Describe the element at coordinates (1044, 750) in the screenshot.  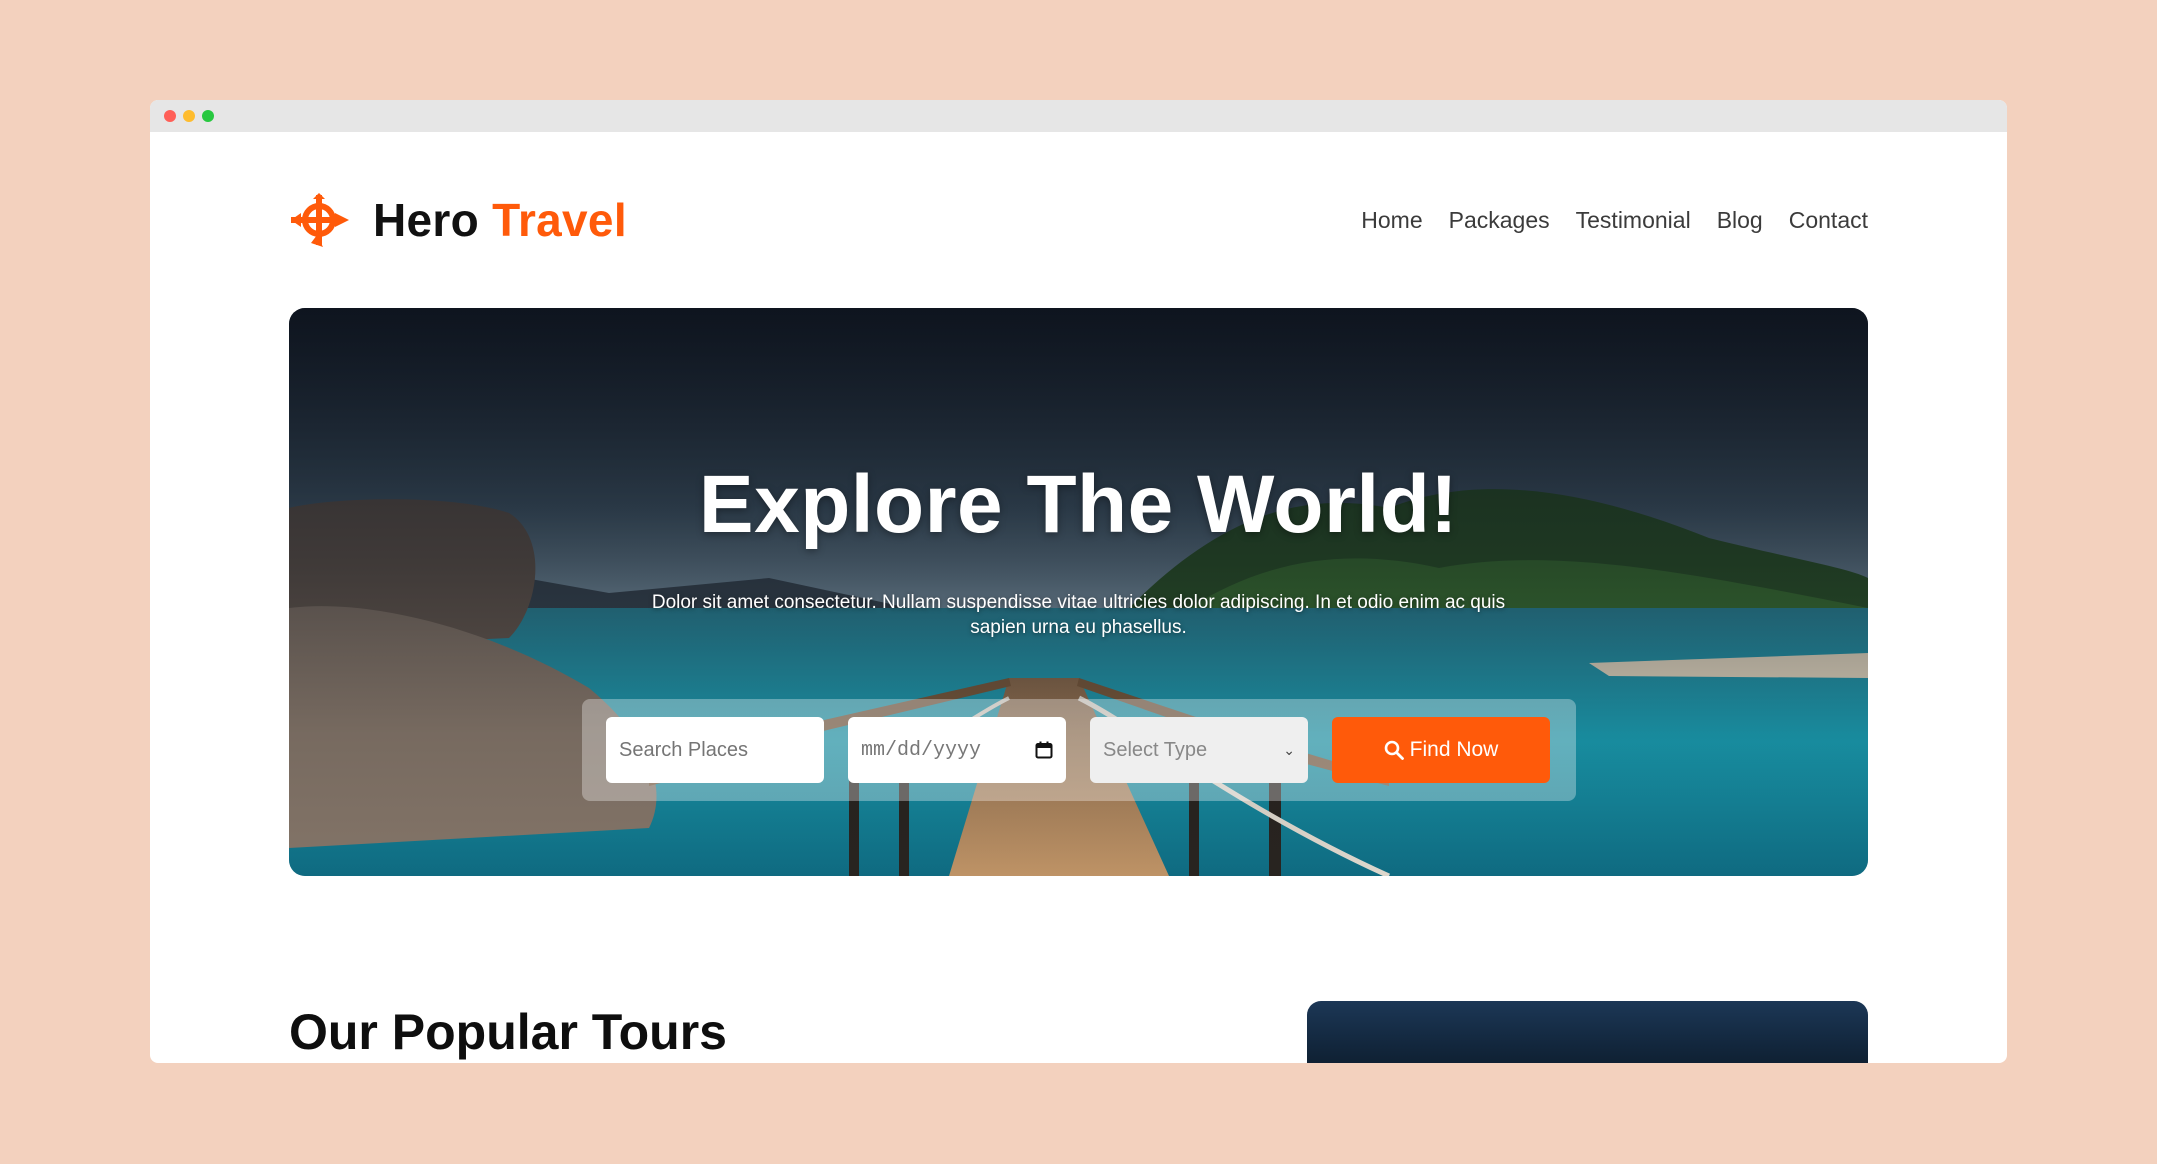
I see `calendar-icon` at that location.